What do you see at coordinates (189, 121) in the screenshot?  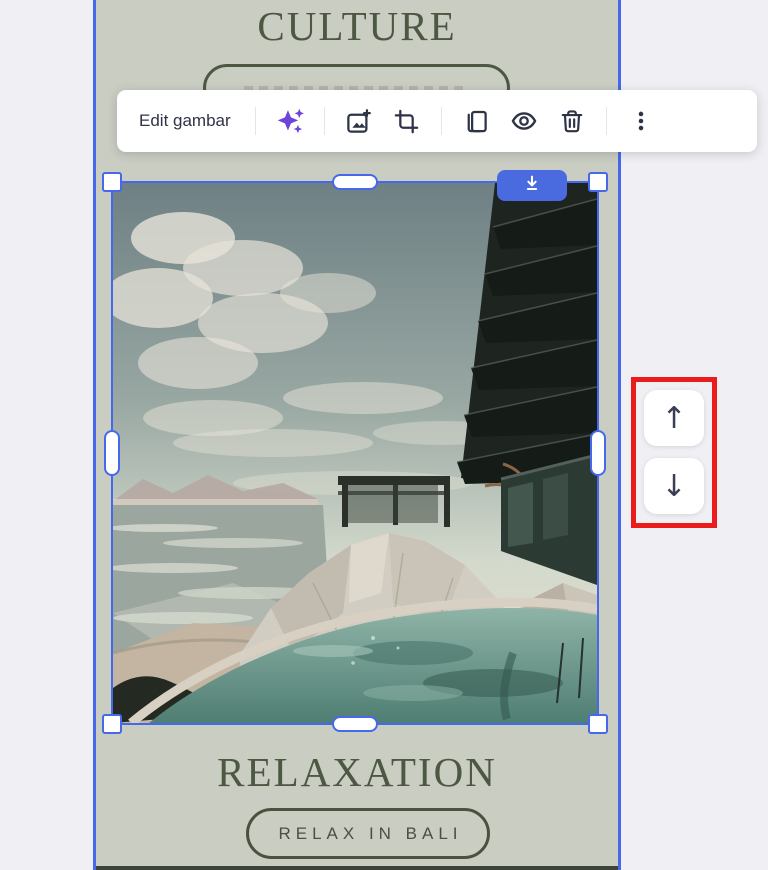 I see `edit-image-button: Edit gambar` at bounding box center [189, 121].